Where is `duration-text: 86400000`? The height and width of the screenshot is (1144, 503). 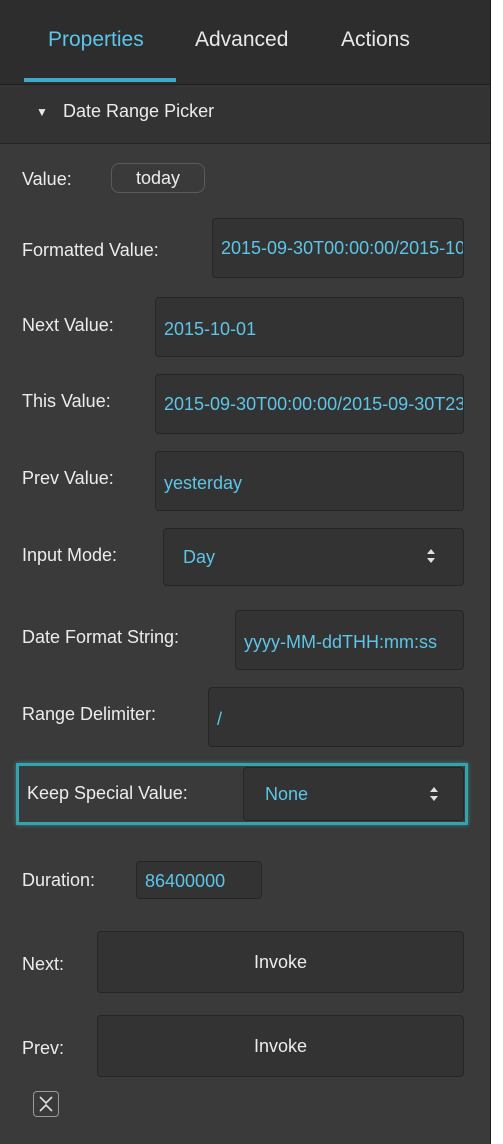 duration-text: 86400000 is located at coordinates (185, 881).